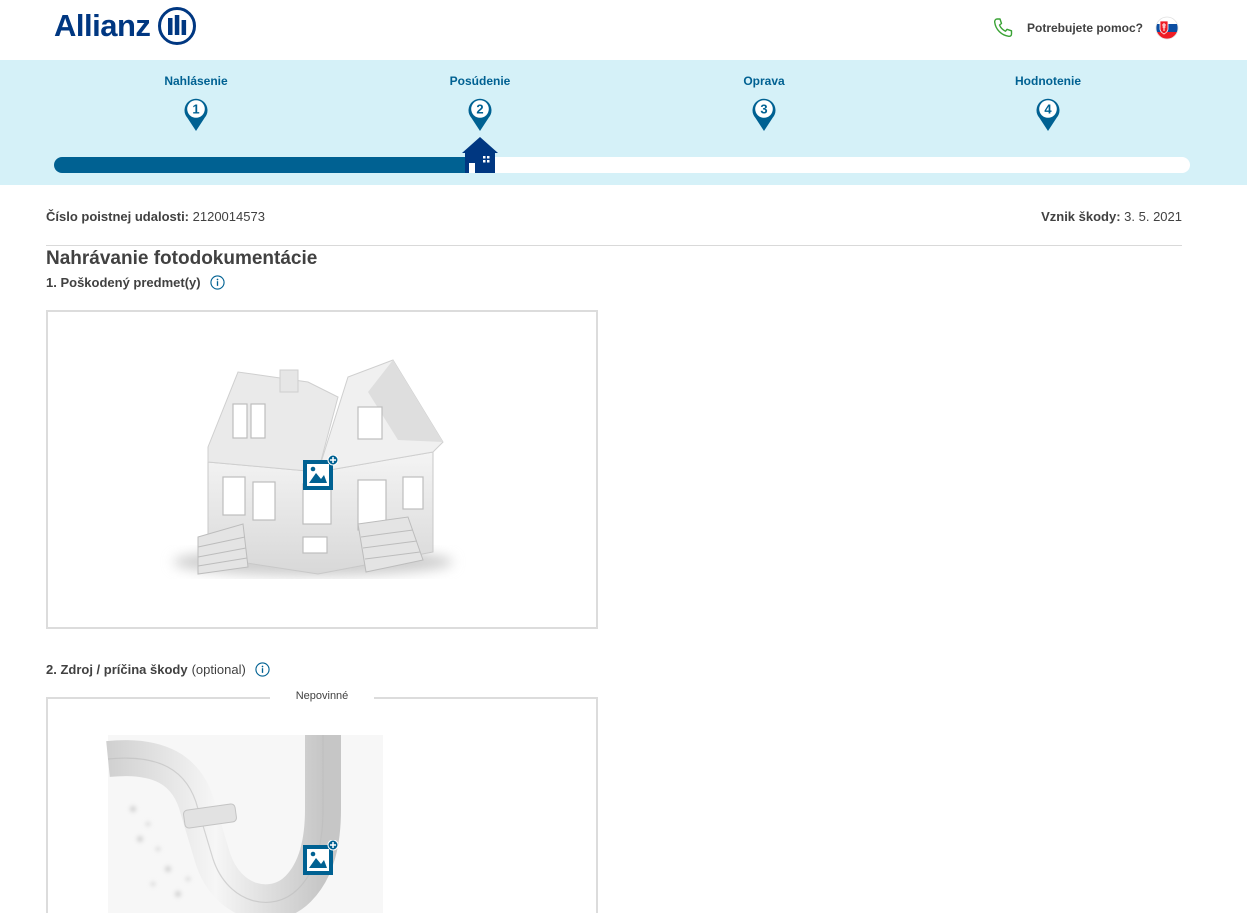 Image resolution: width=1247 pixels, height=913 pixels. I want to click on allianz-logo: Allianz, so click(125, 26).